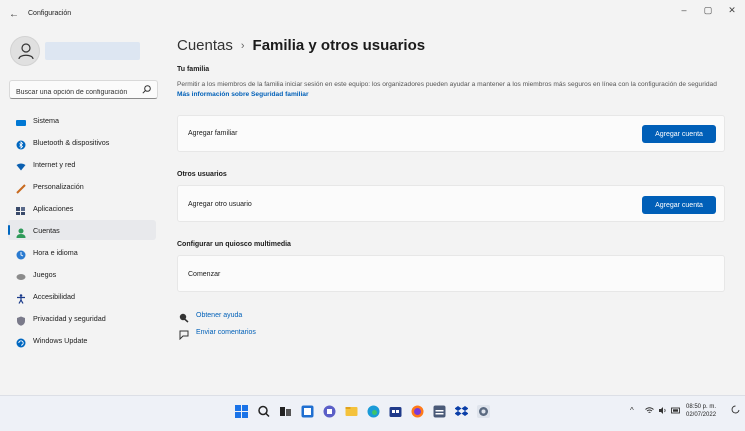 Image resolution: width=745 pixels, height=431 pixels. What do you see at coordinates (21, 187) in the screenshot?
I see `pen-icon` at bounding box center [21, 187].